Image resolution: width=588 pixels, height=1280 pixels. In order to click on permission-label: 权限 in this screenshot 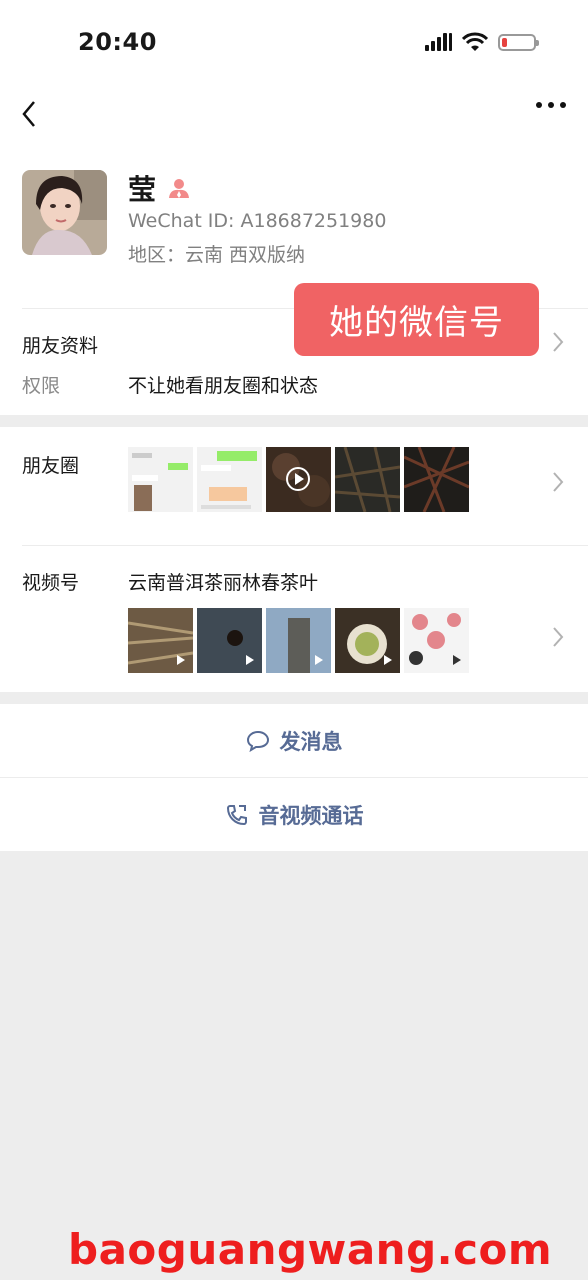, I will do `click(41, 386)`.